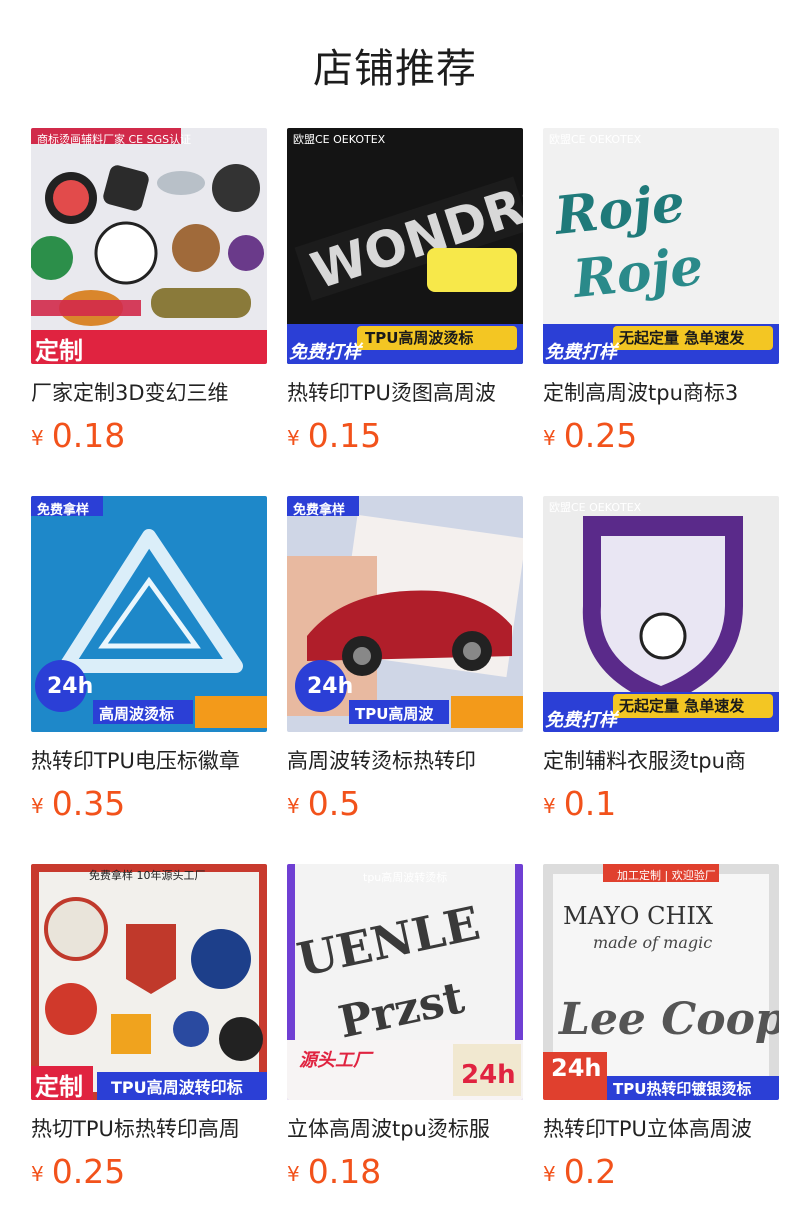 The width and height of the screenshot is (790, 1232). What do you see at coordinates (419, 338) in the screenshot?
I see `product-banner: TPU高周波烫标` at bounding box center [419, 338].